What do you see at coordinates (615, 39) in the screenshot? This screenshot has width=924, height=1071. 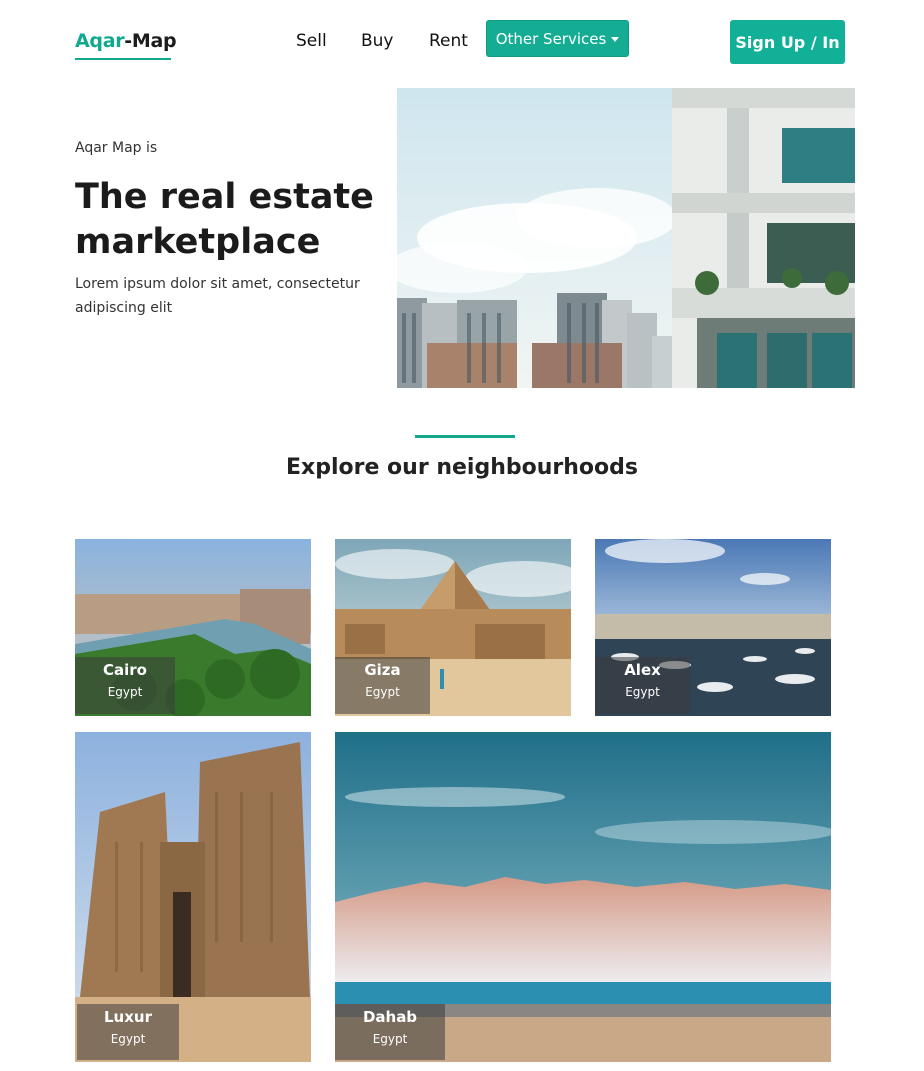 I see `caret-down-icon` at bounding box center [615, 39].